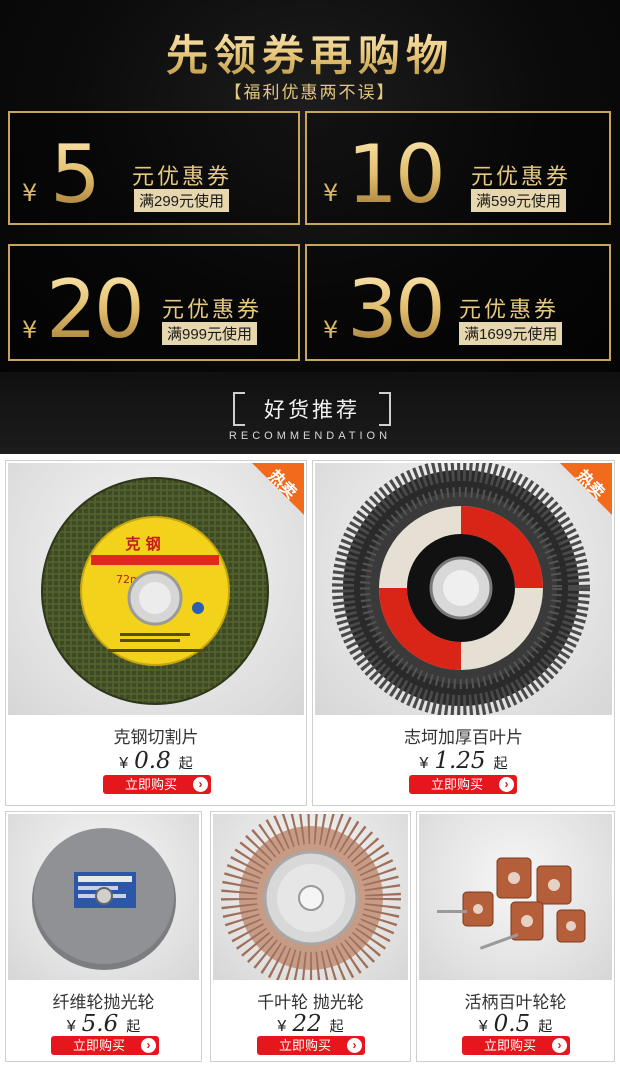  Describe the element at coordinates (458, 302) in the screenshot. I see `coupon-30: ¥ 30 元优惠券 满1699元使用` at that location.